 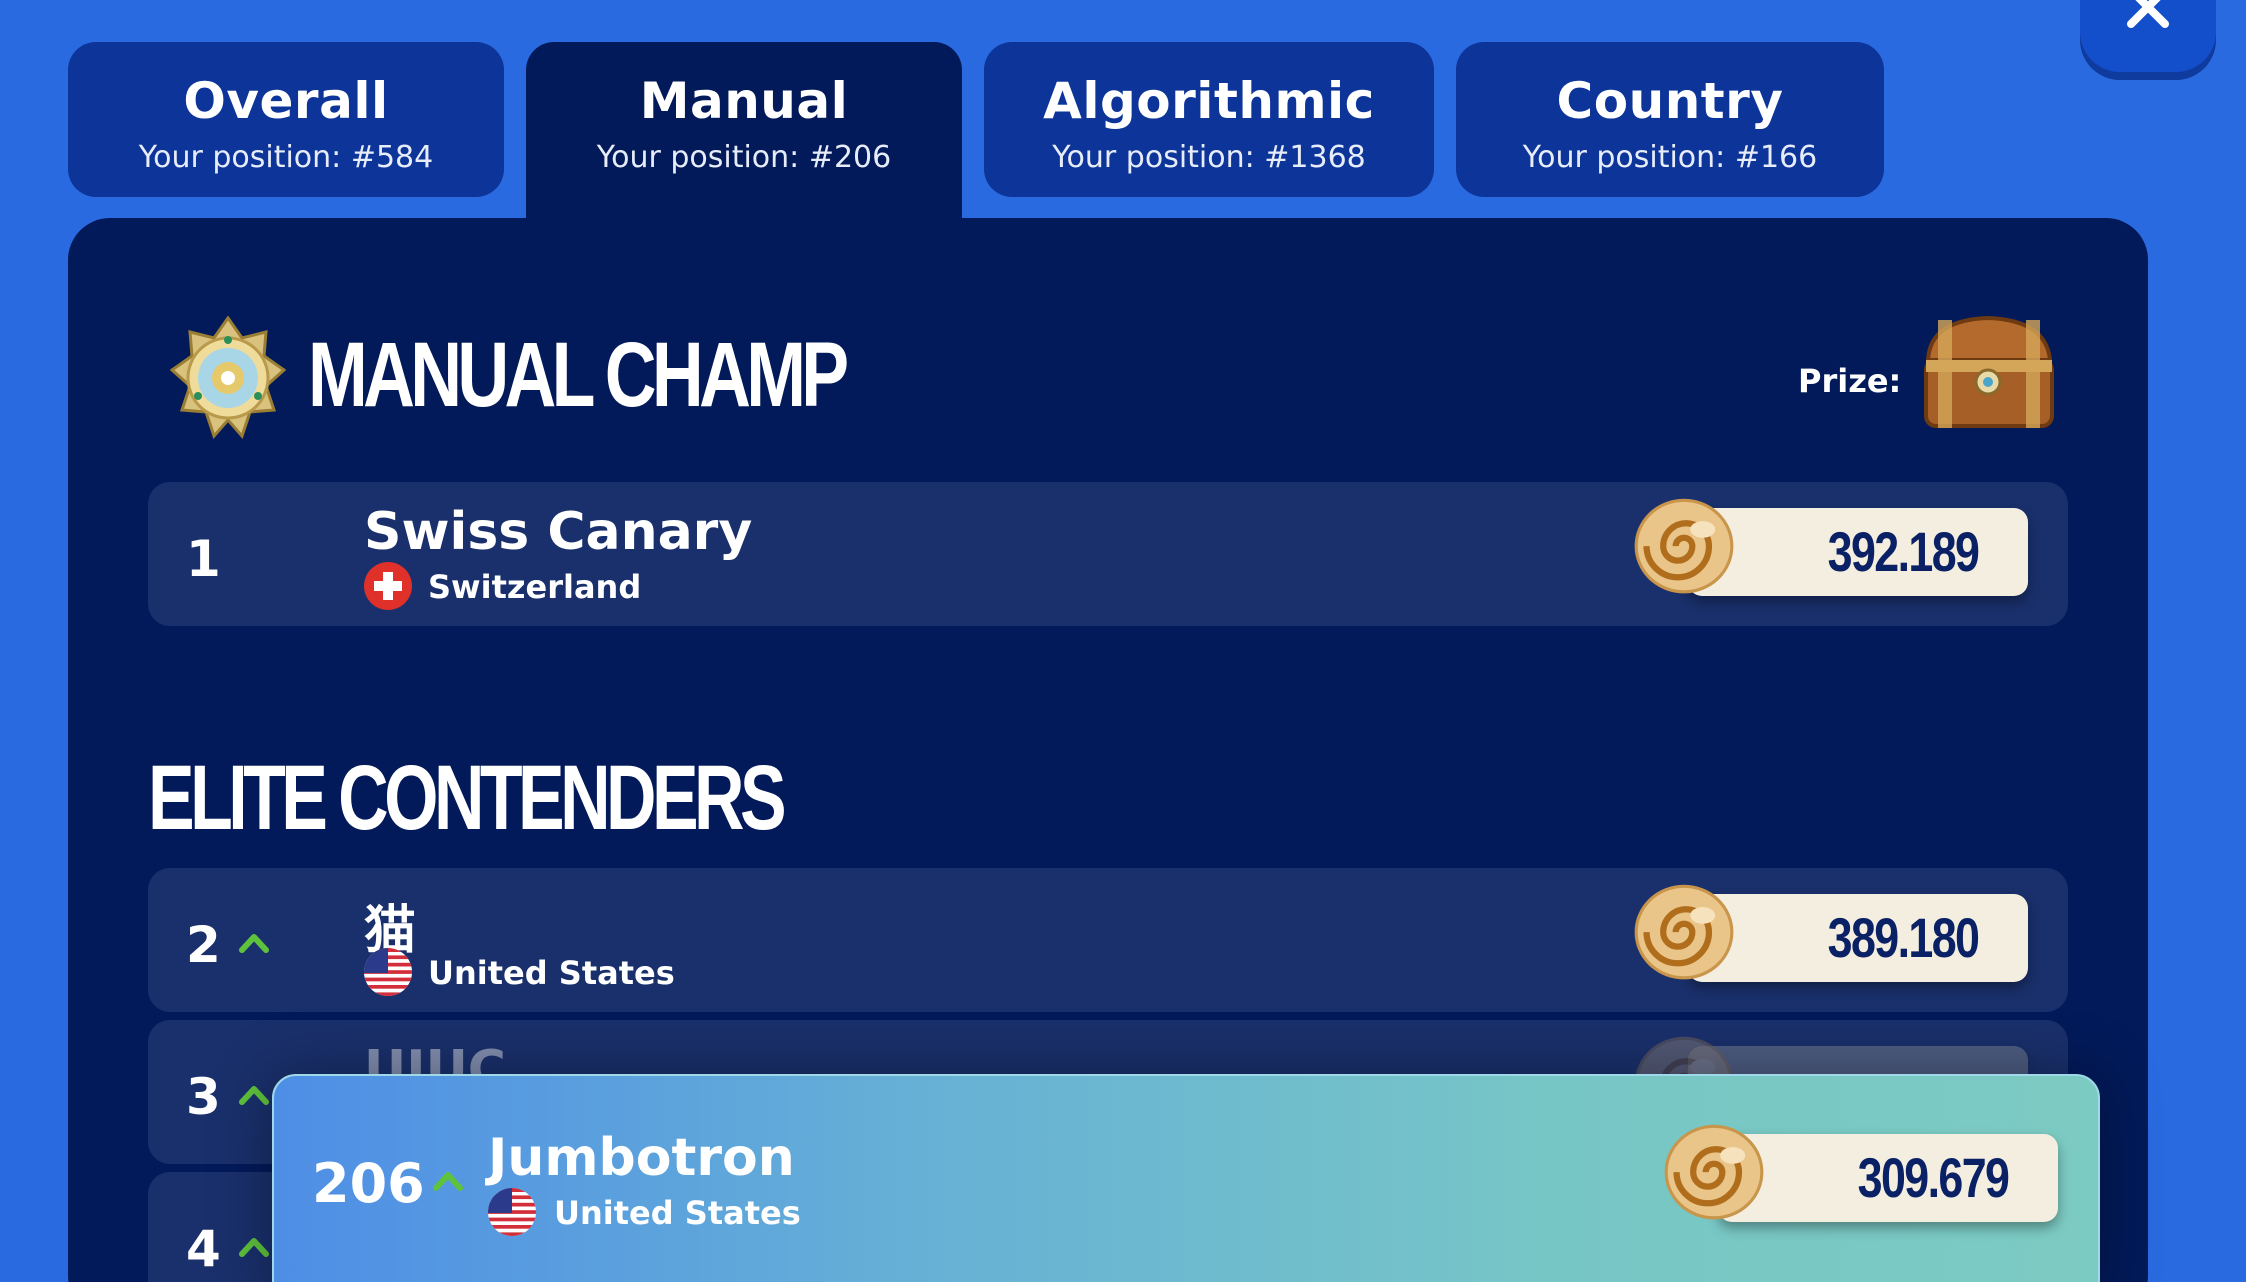 I want to click on tab-country-label: Country, so click(x=1670, y=101).